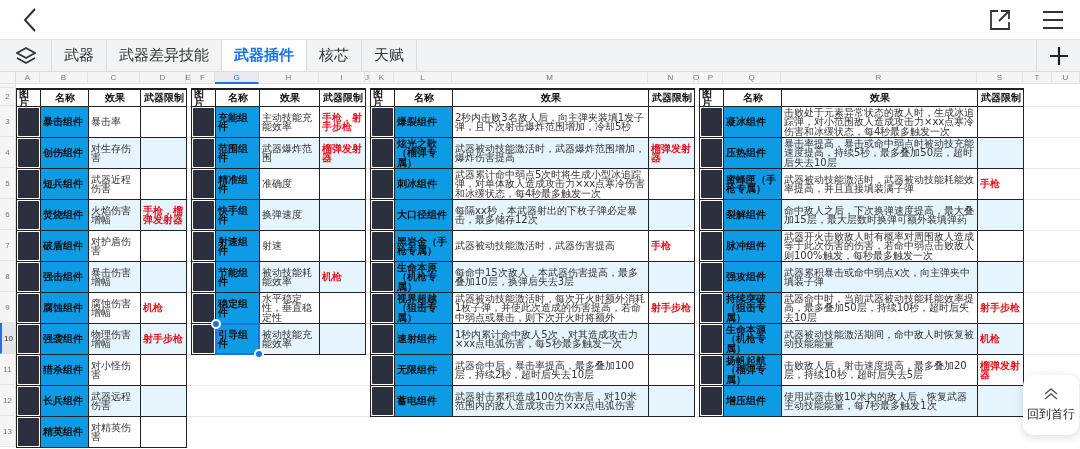 This screenshot has width=1080, height=449. I want to click on back-to-top-button: 回到首行, so click(1051, 405).